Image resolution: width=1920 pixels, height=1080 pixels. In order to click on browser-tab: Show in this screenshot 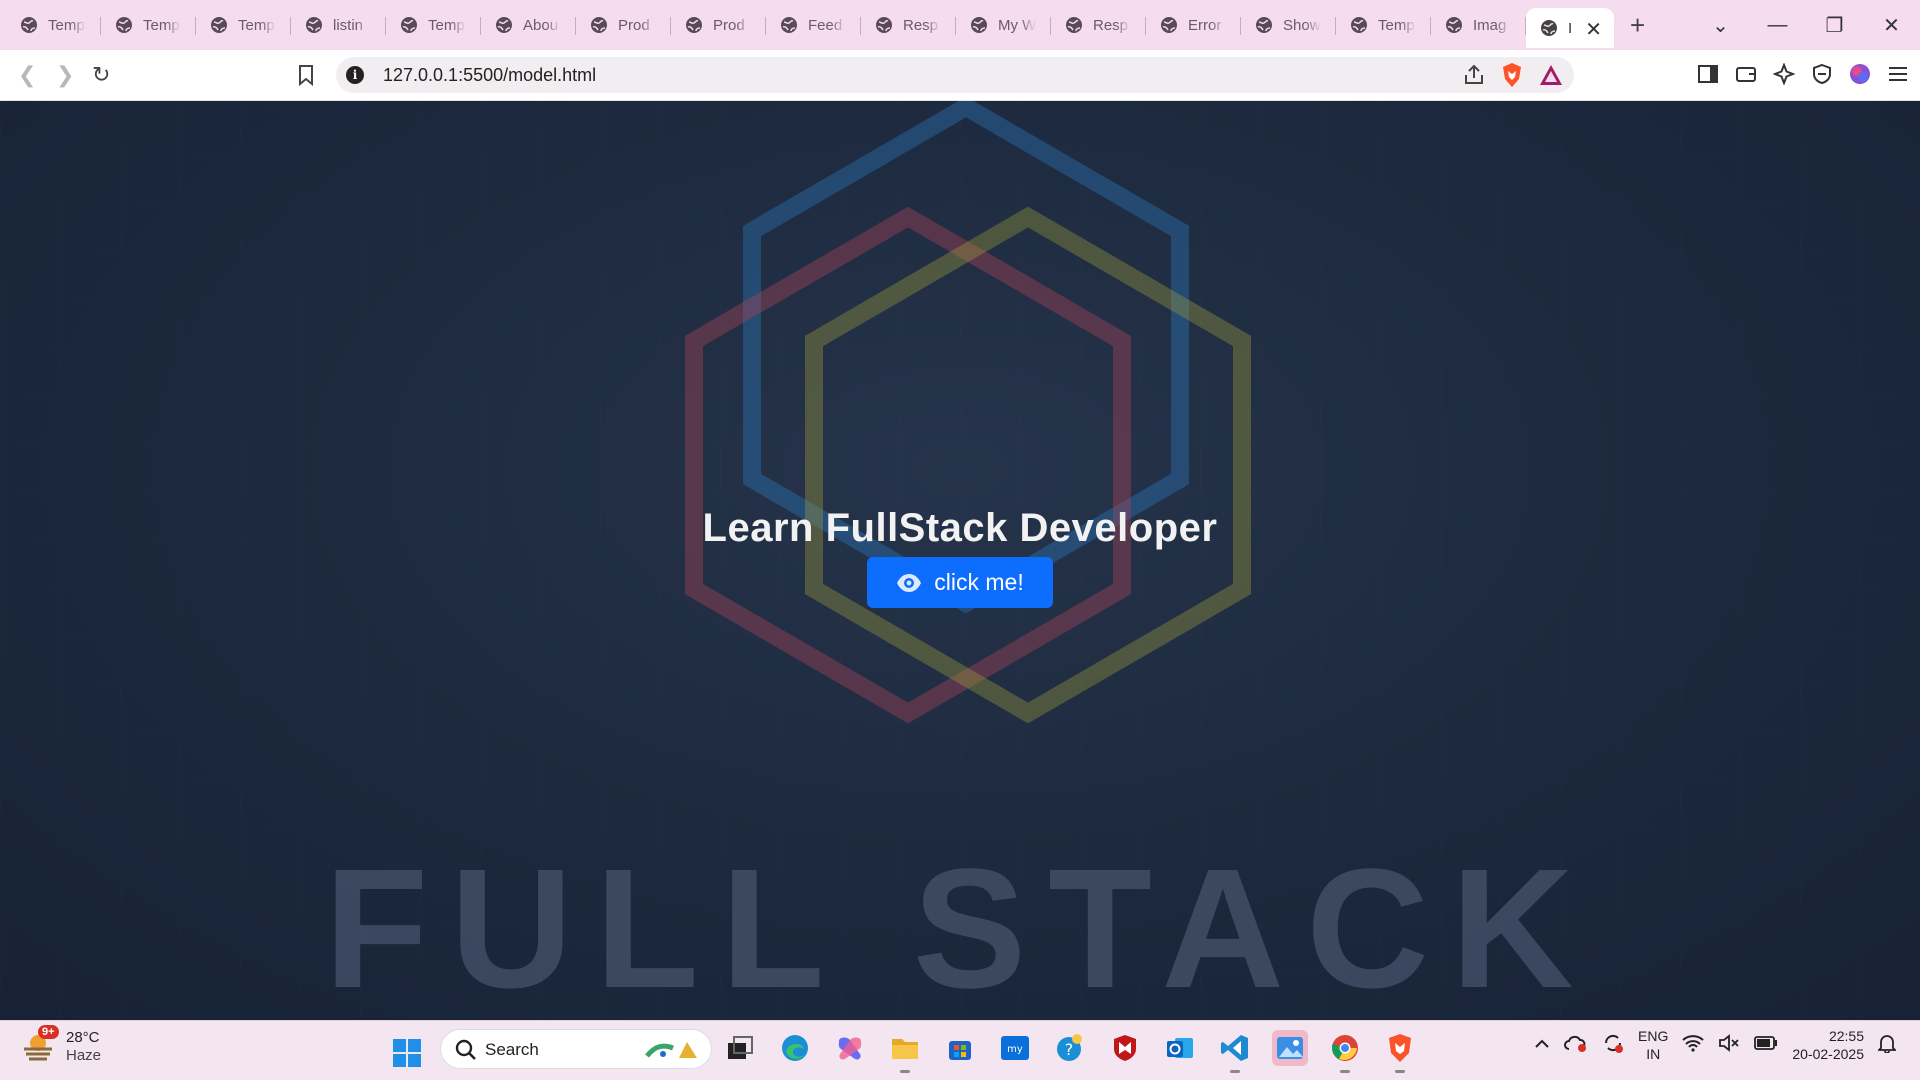, I will do `click(1288, 25)`.